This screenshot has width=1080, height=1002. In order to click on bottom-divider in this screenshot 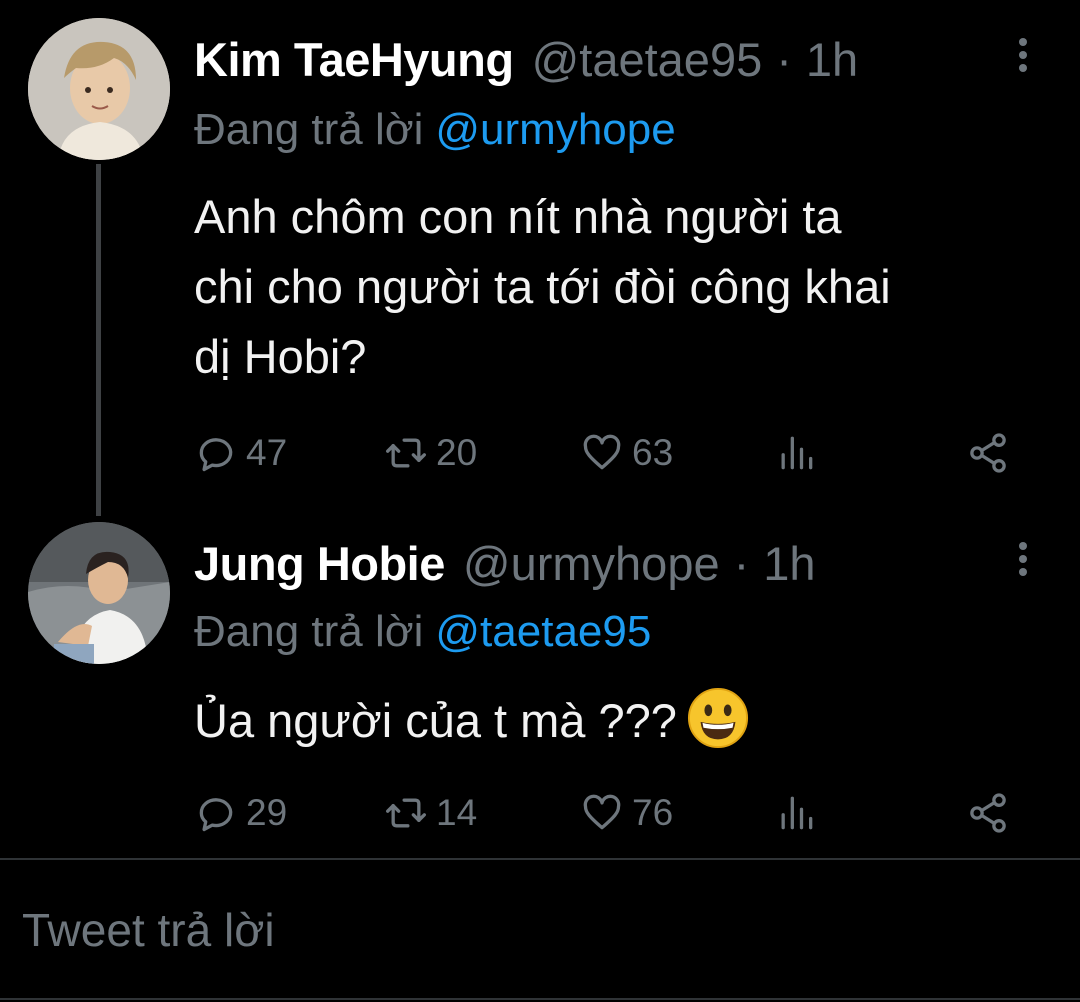, I will do `click(540, 999)`.